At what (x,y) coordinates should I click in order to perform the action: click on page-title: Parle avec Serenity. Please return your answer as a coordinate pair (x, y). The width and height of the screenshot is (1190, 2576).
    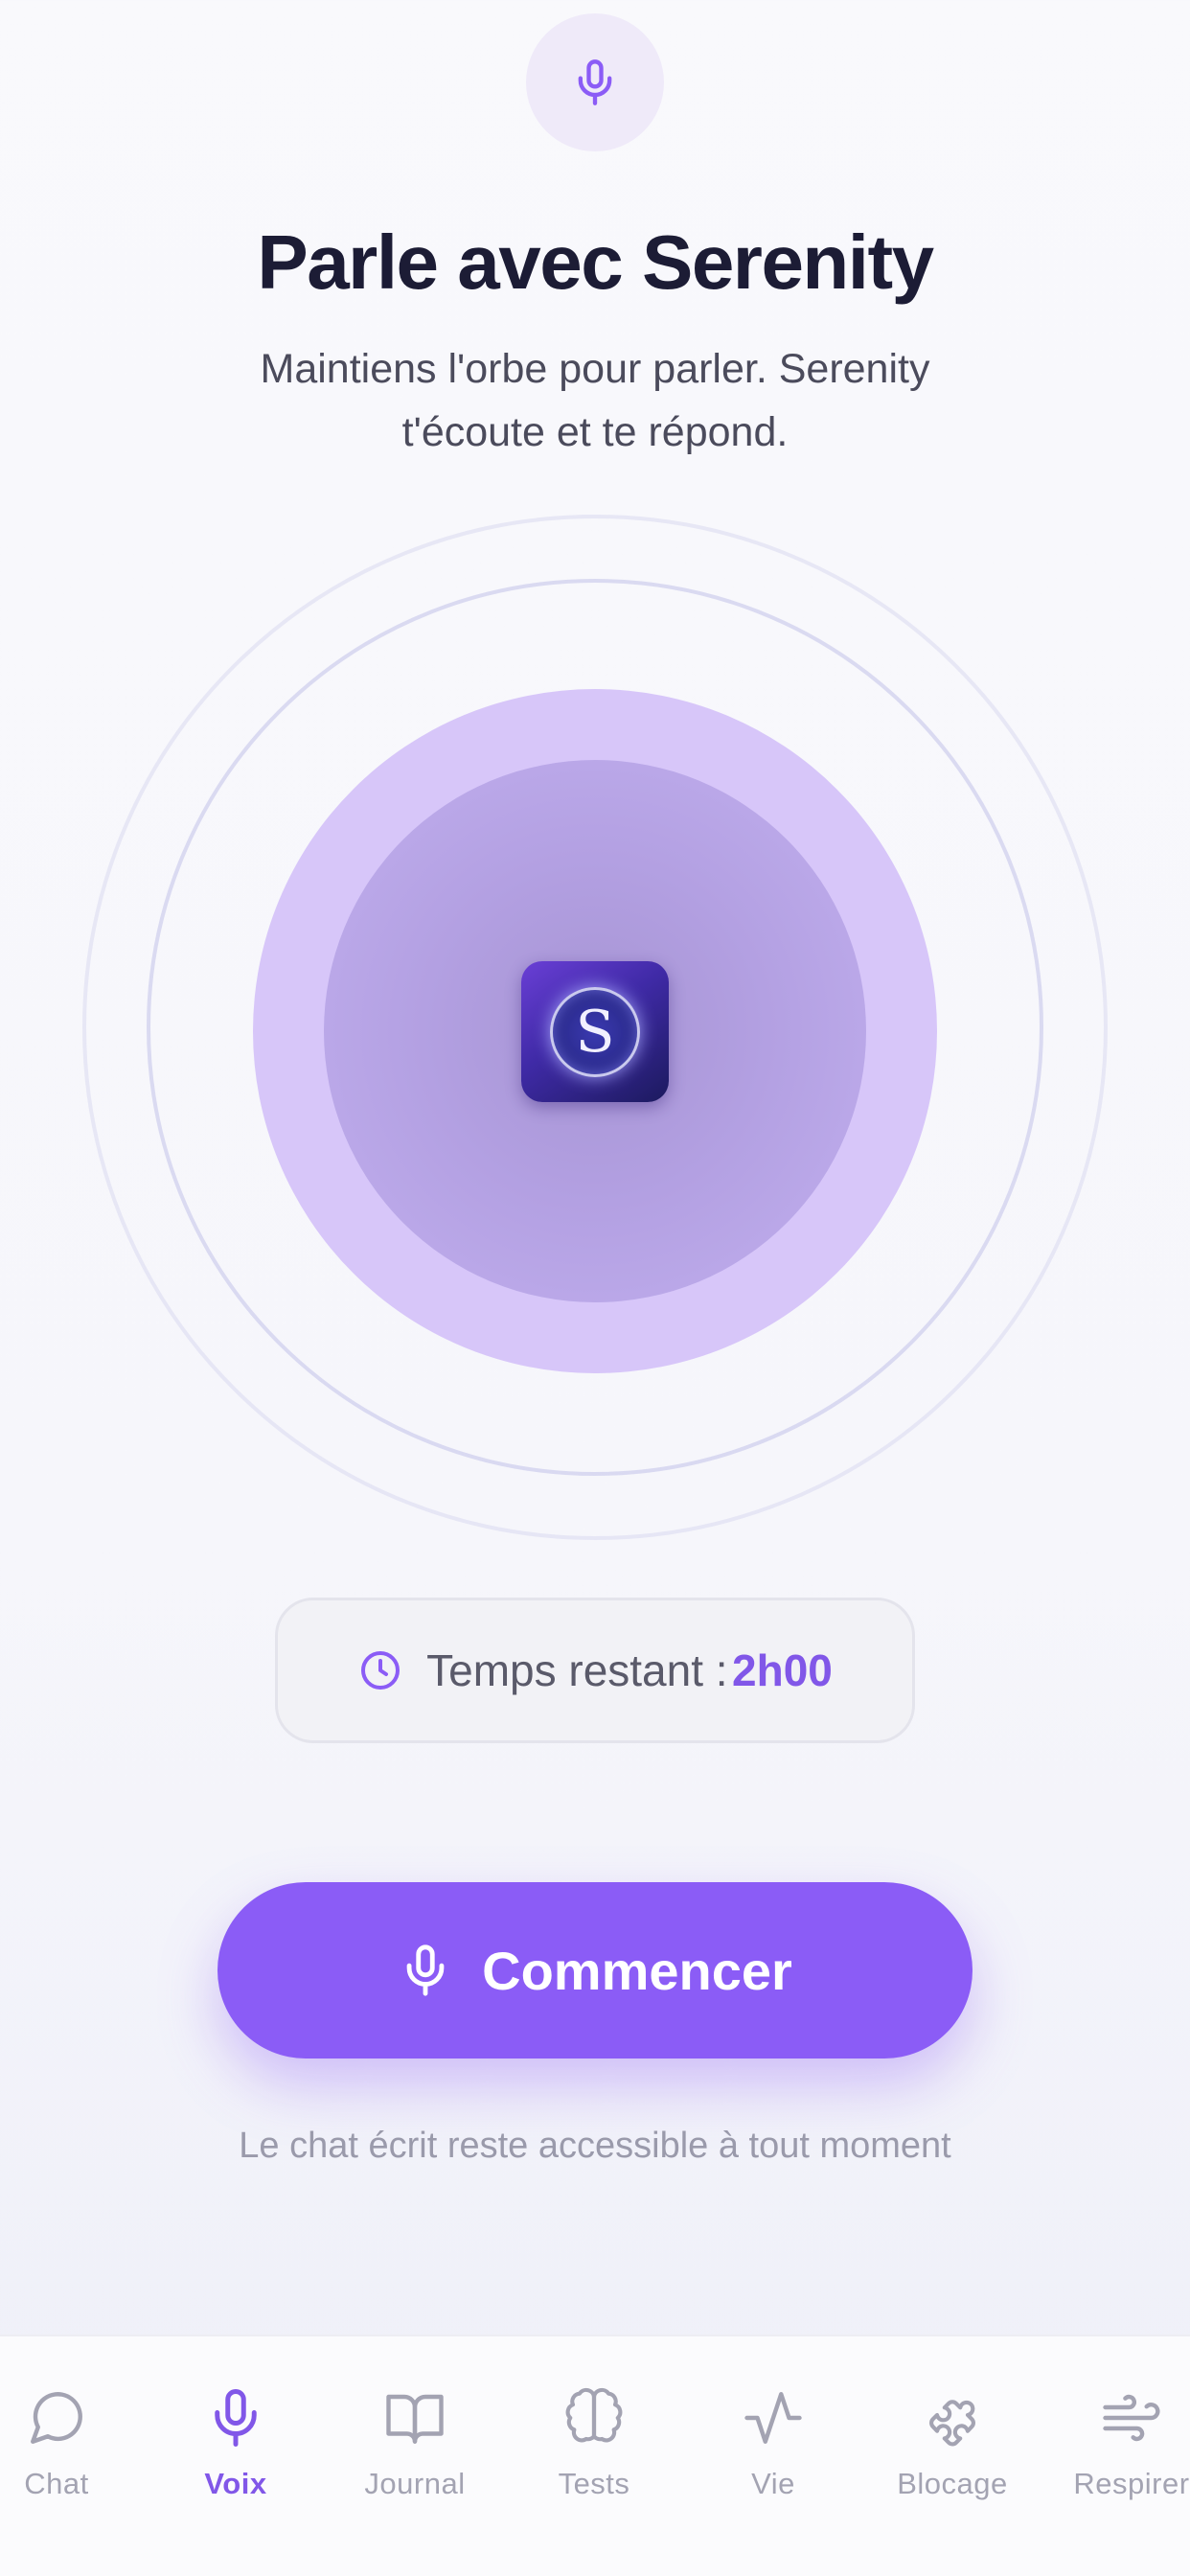
    Looking at the image, I should click on (595, 262).